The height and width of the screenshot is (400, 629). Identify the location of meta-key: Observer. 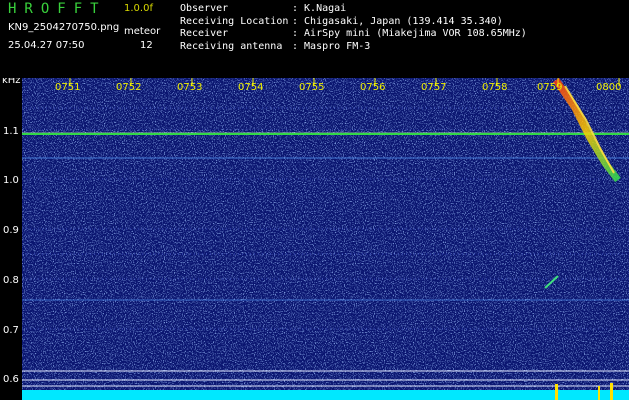
(204, 8).